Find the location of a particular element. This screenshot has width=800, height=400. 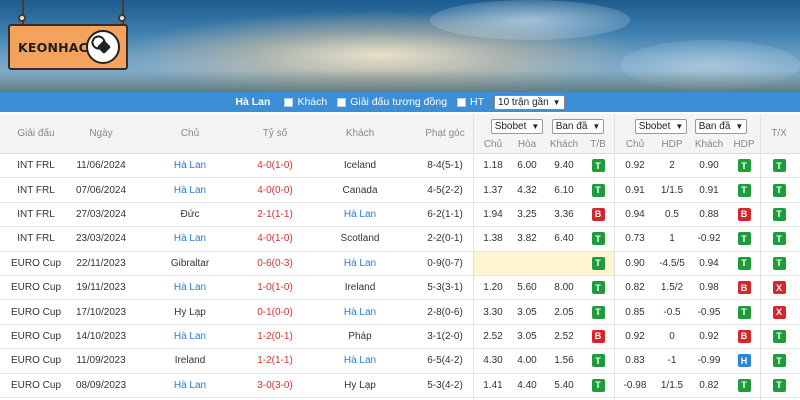

cell-home: Đức is located at coordinates (190, 214).